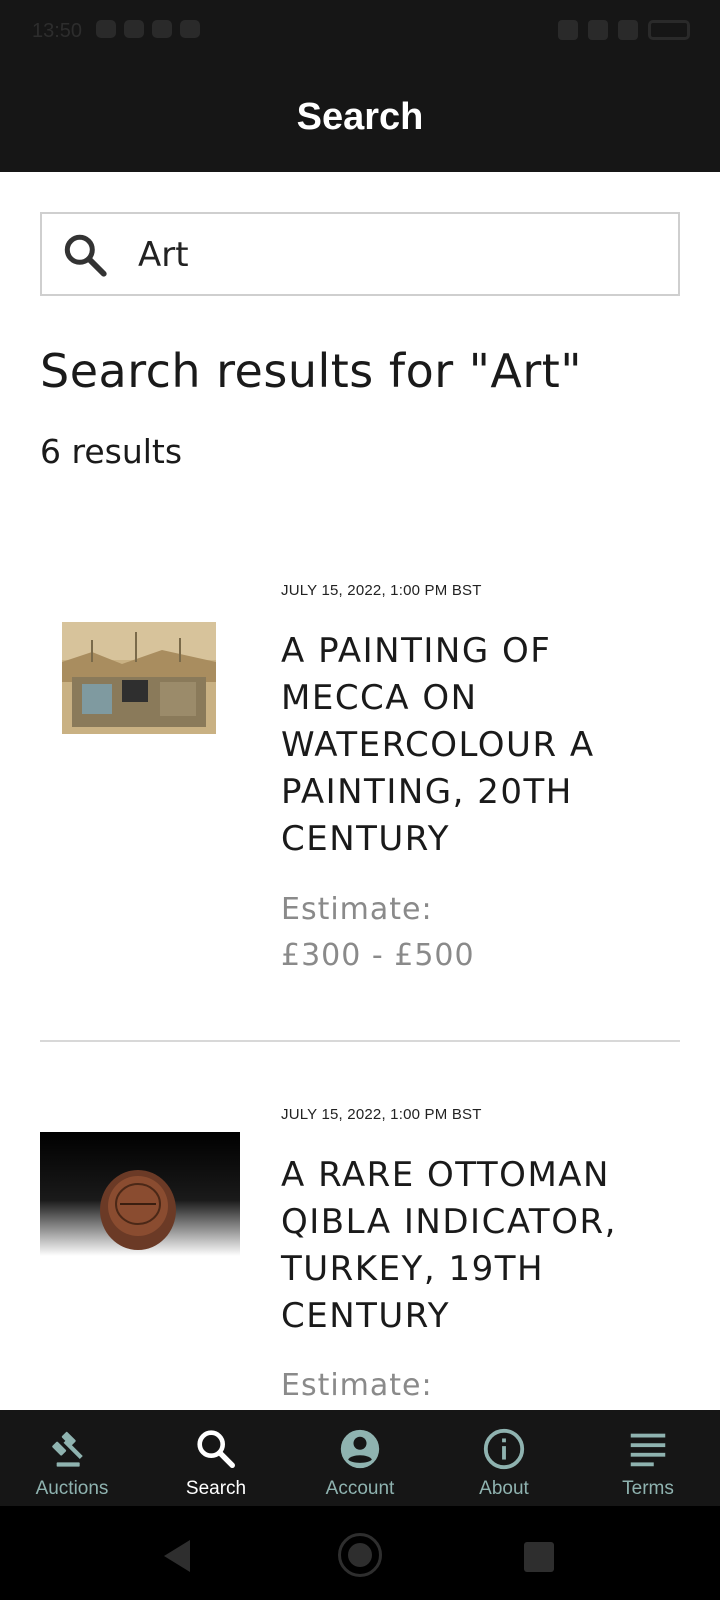 The image size is (720, 1600). I want to click on system-status-icons, so click(624, 30).